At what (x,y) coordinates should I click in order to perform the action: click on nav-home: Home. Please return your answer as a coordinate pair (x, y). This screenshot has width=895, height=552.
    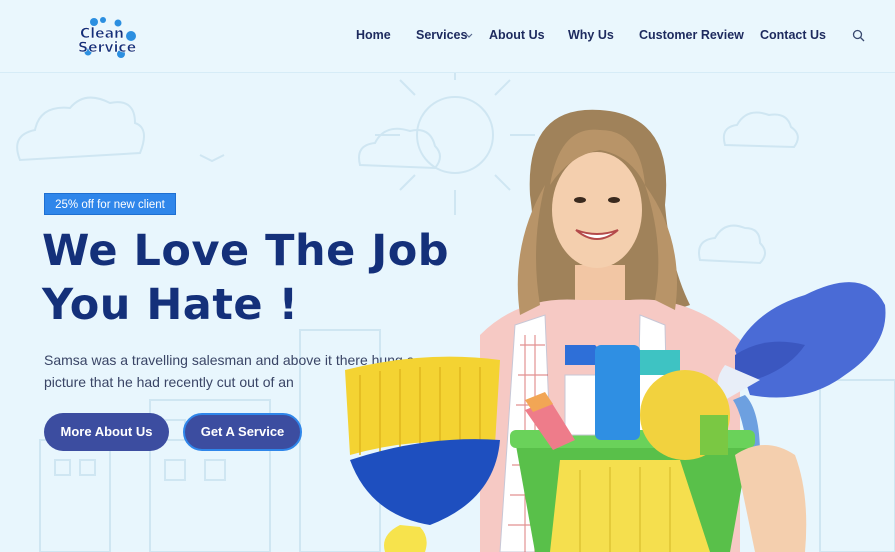
    Looking at the image, I should click on (373, 35).